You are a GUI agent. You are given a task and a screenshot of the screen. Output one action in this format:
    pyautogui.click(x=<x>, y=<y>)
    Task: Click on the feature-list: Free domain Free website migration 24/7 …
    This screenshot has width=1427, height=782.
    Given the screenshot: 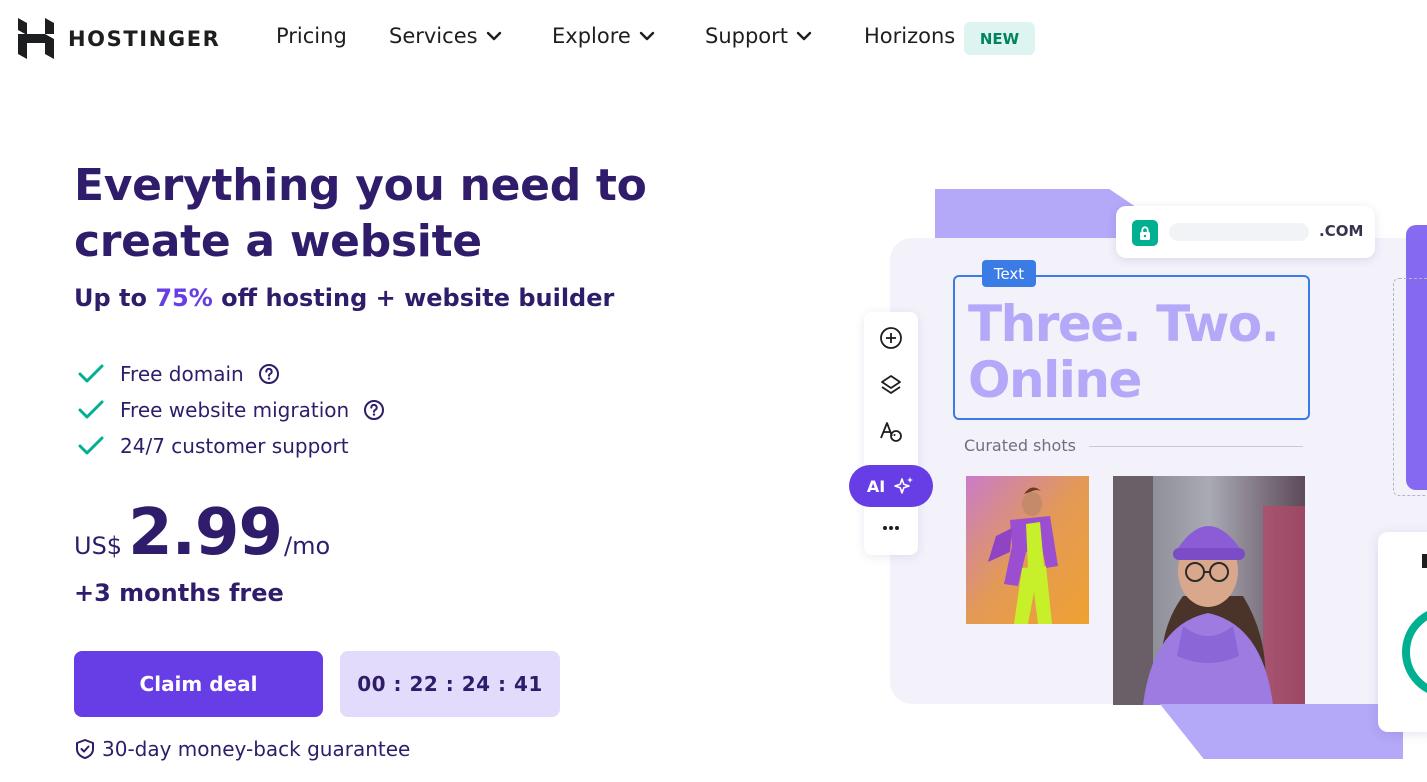 What is the action you would take?
    pyautogui.click(x=231, y=410)
    